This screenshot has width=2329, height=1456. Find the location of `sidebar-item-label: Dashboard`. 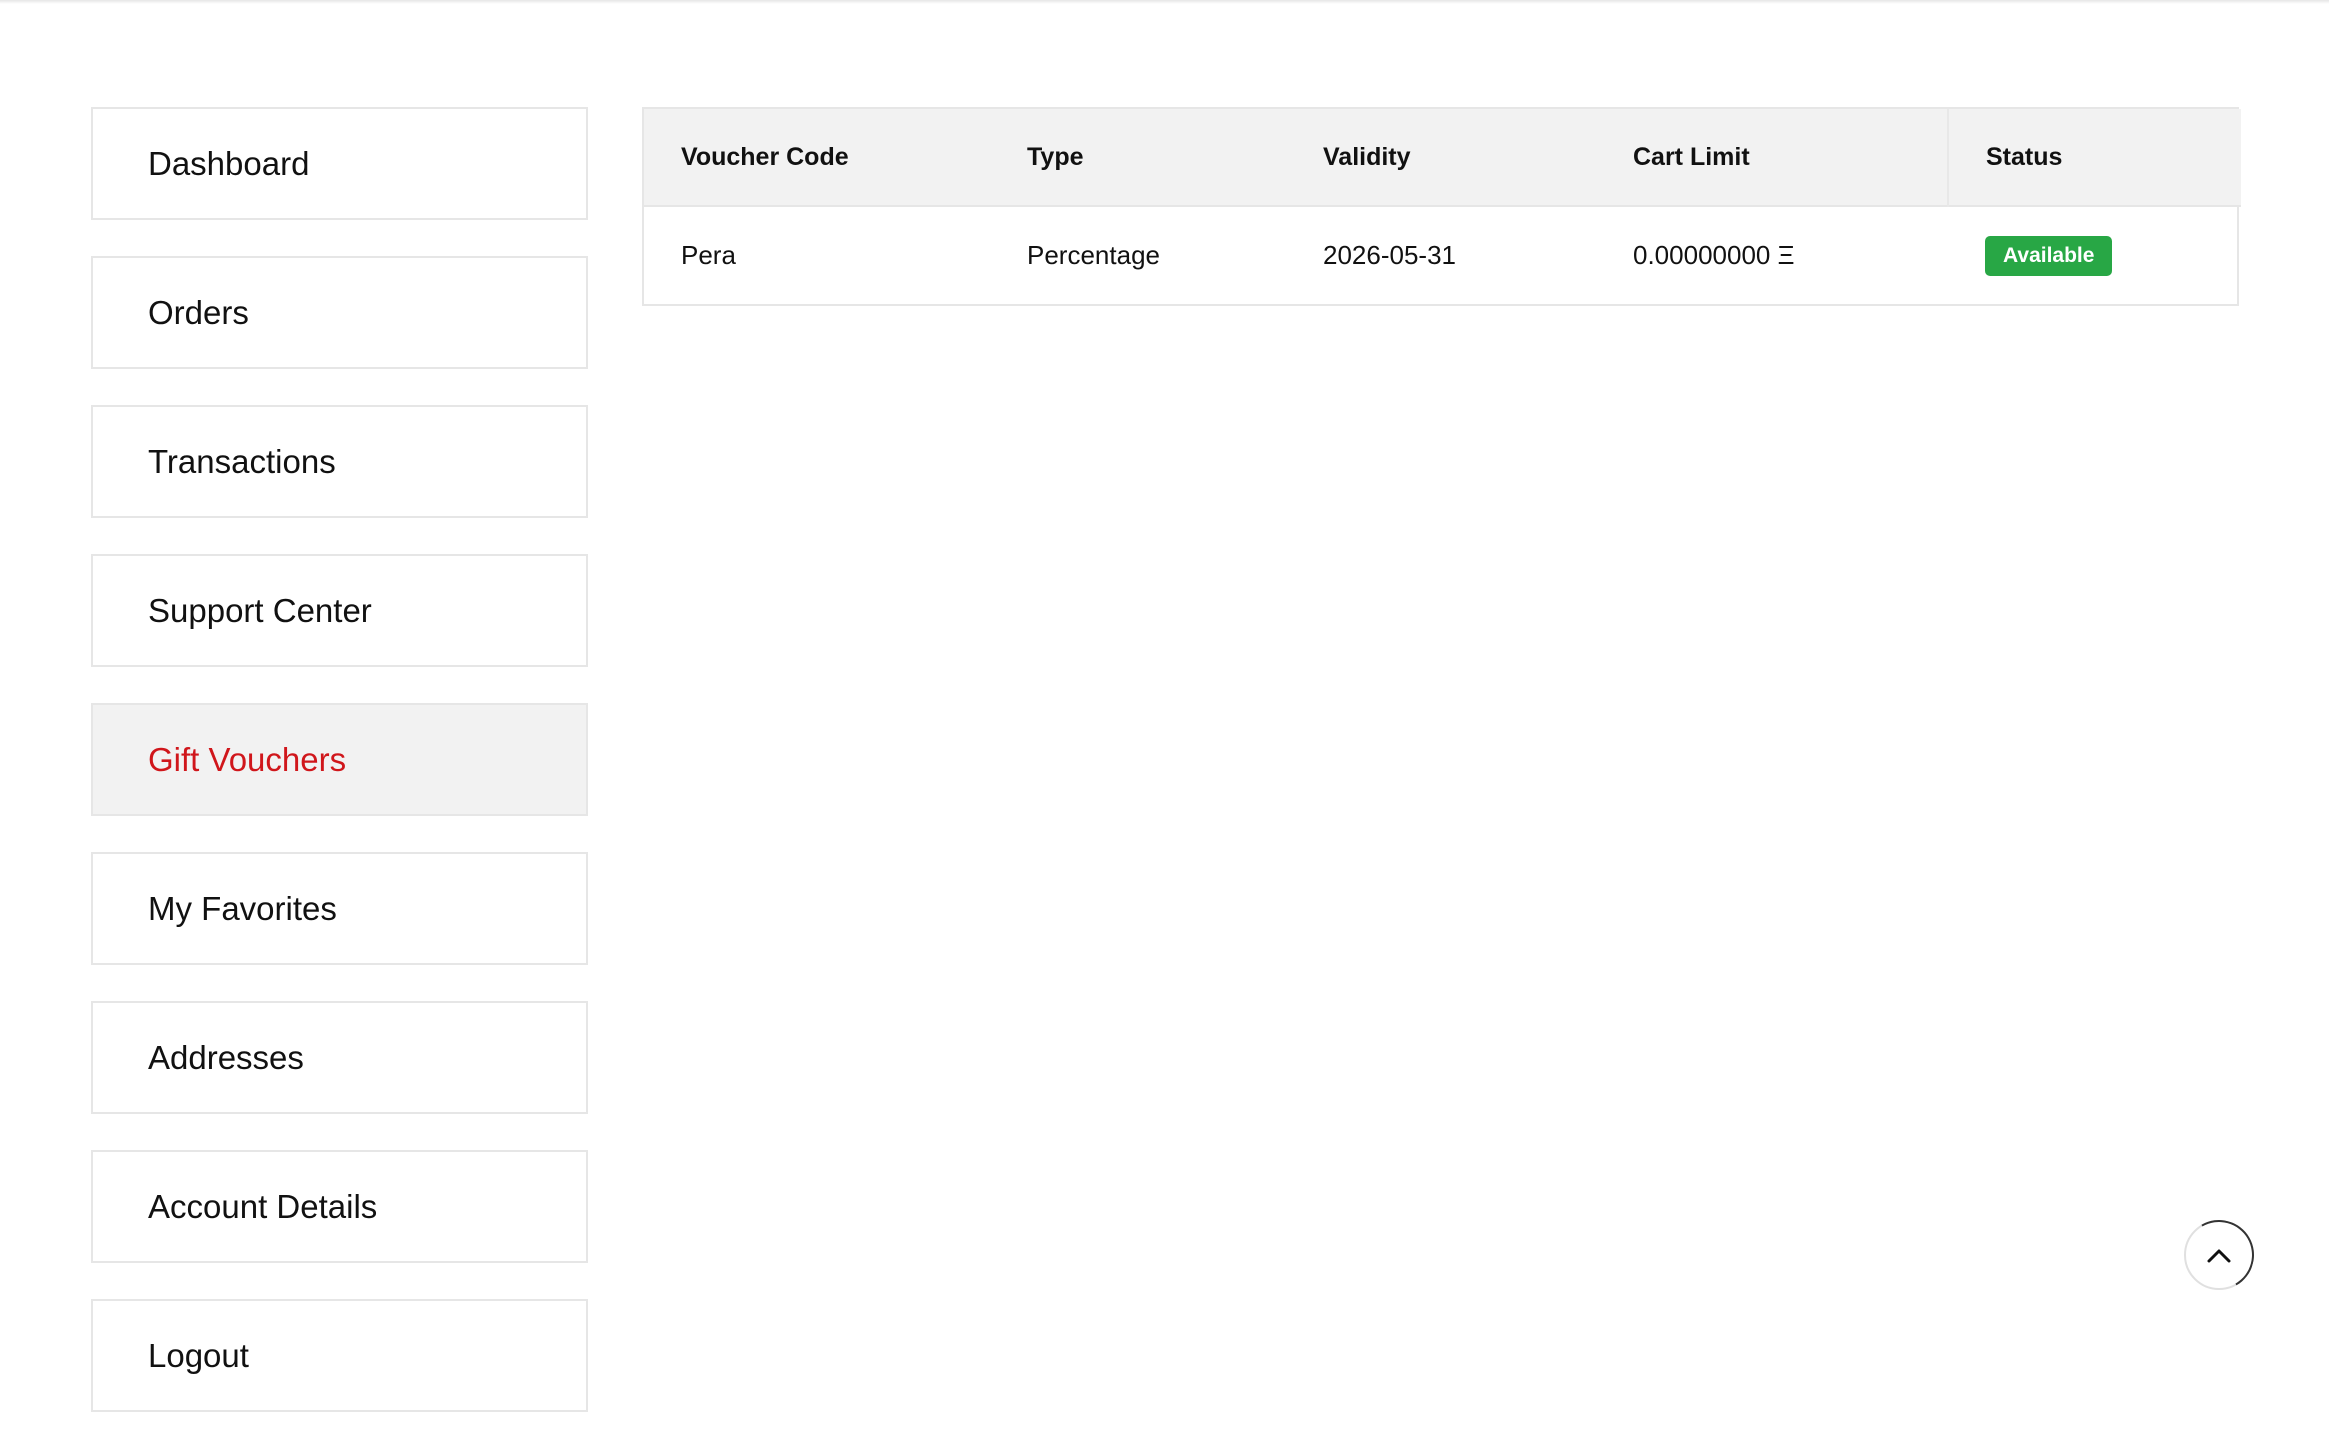

sidebar-item-label: Dashboard is located at coordinates (229, 163).